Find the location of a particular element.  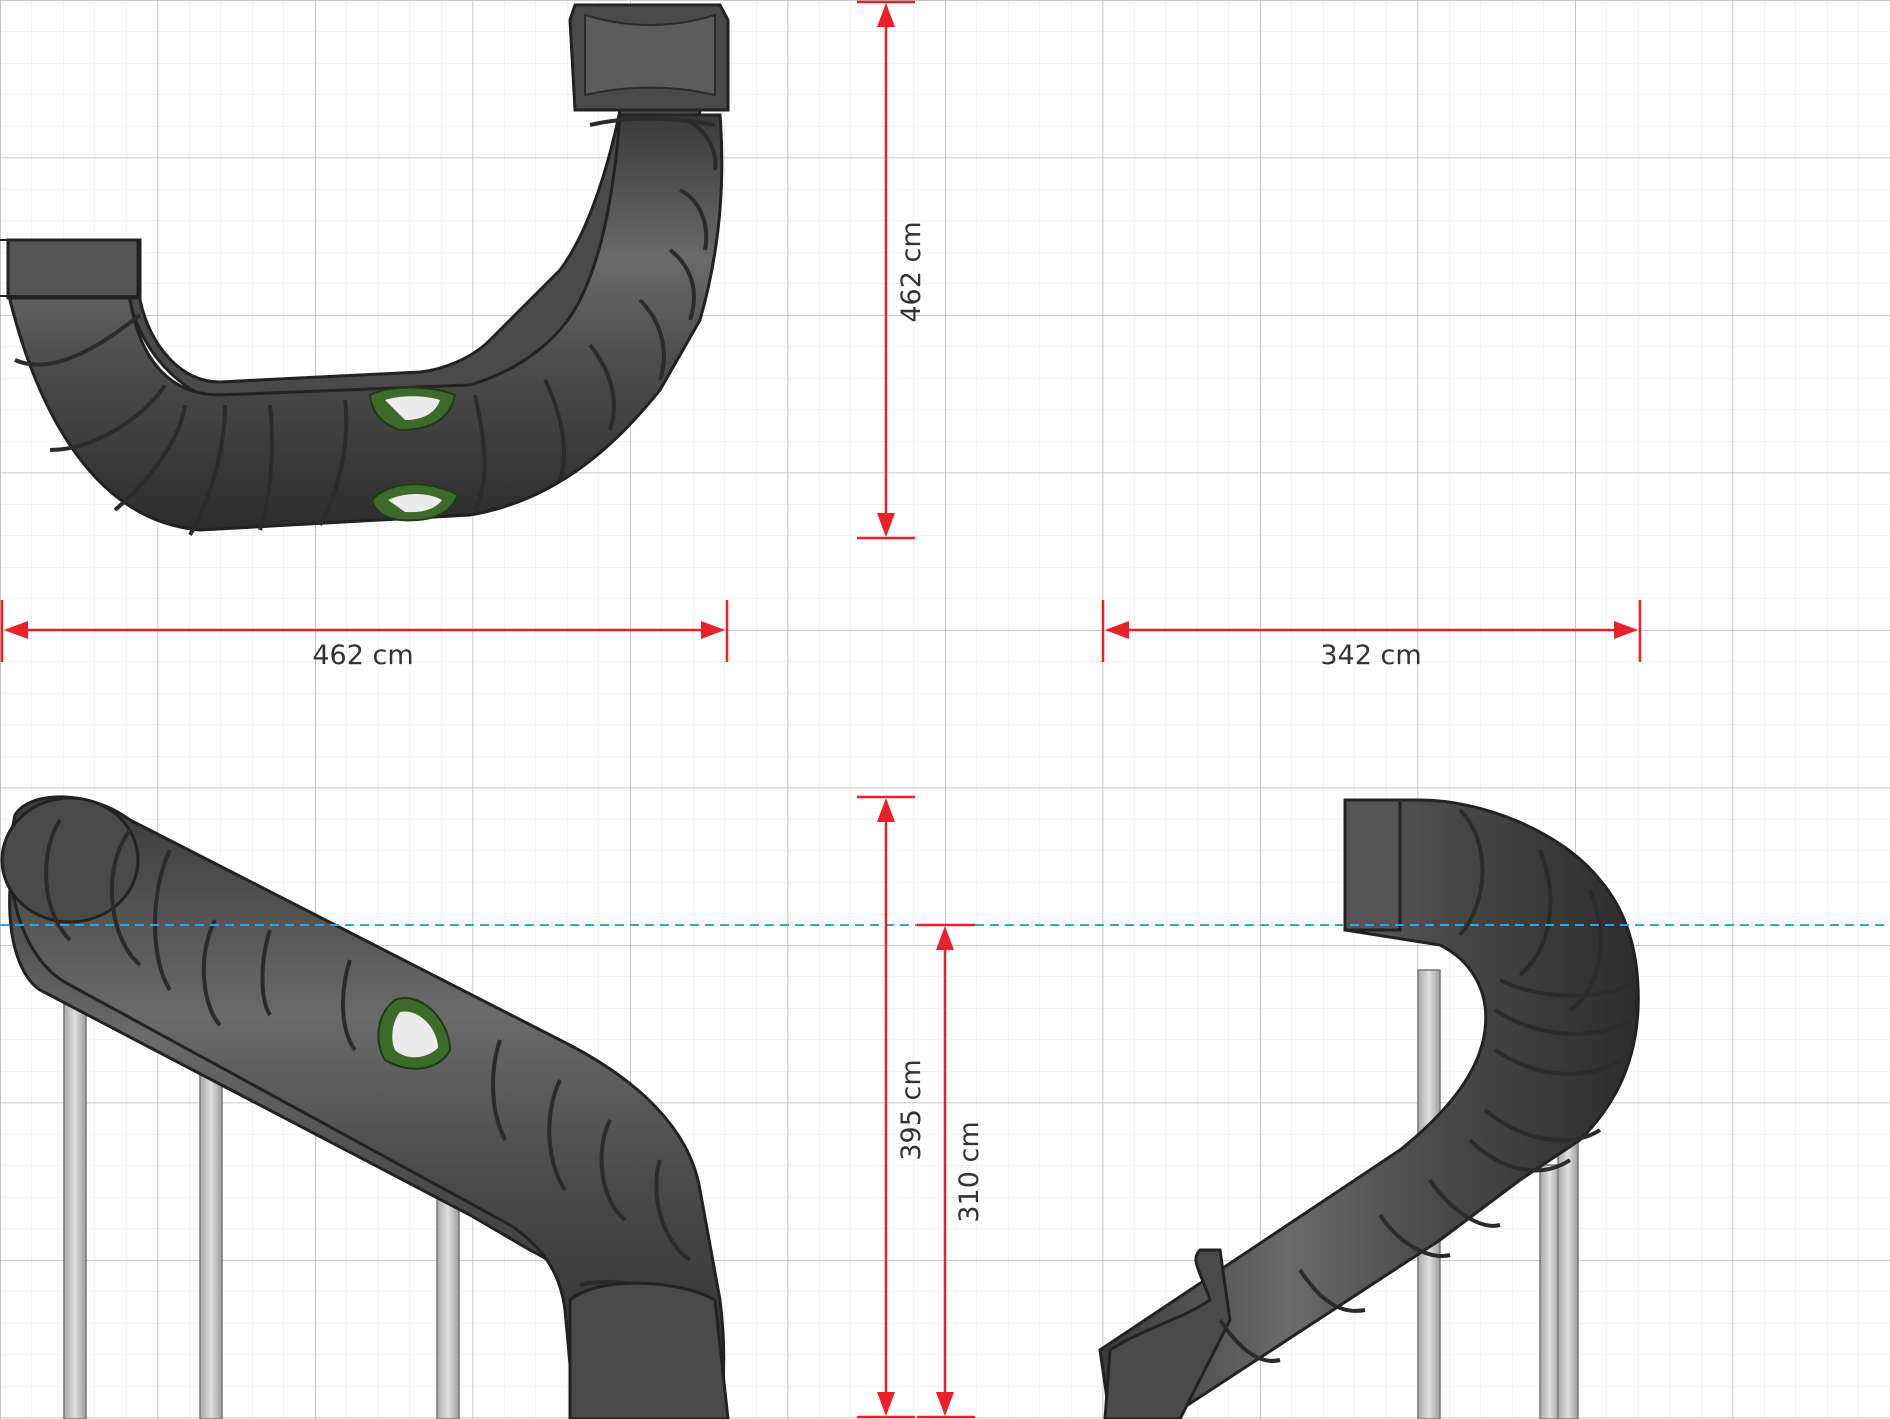

top-view-left-collar is located at coordinates (73, 269).